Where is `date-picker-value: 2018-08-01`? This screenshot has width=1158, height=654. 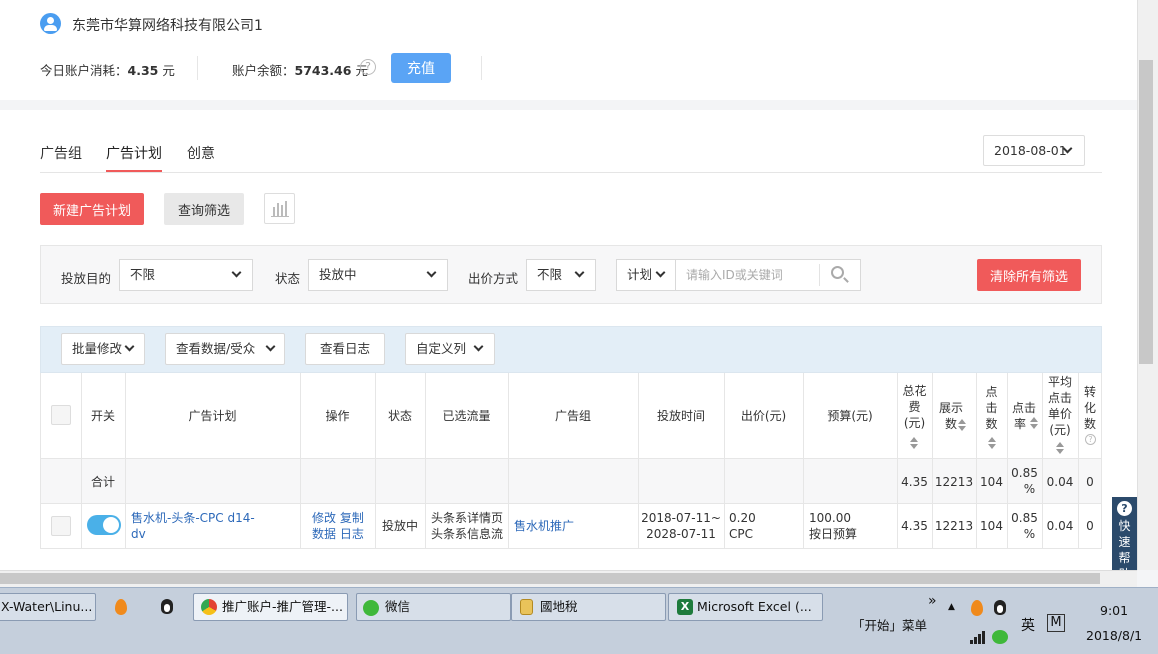 date-picker-value: 2018-08-01 is located at coordinates (1030, 150).